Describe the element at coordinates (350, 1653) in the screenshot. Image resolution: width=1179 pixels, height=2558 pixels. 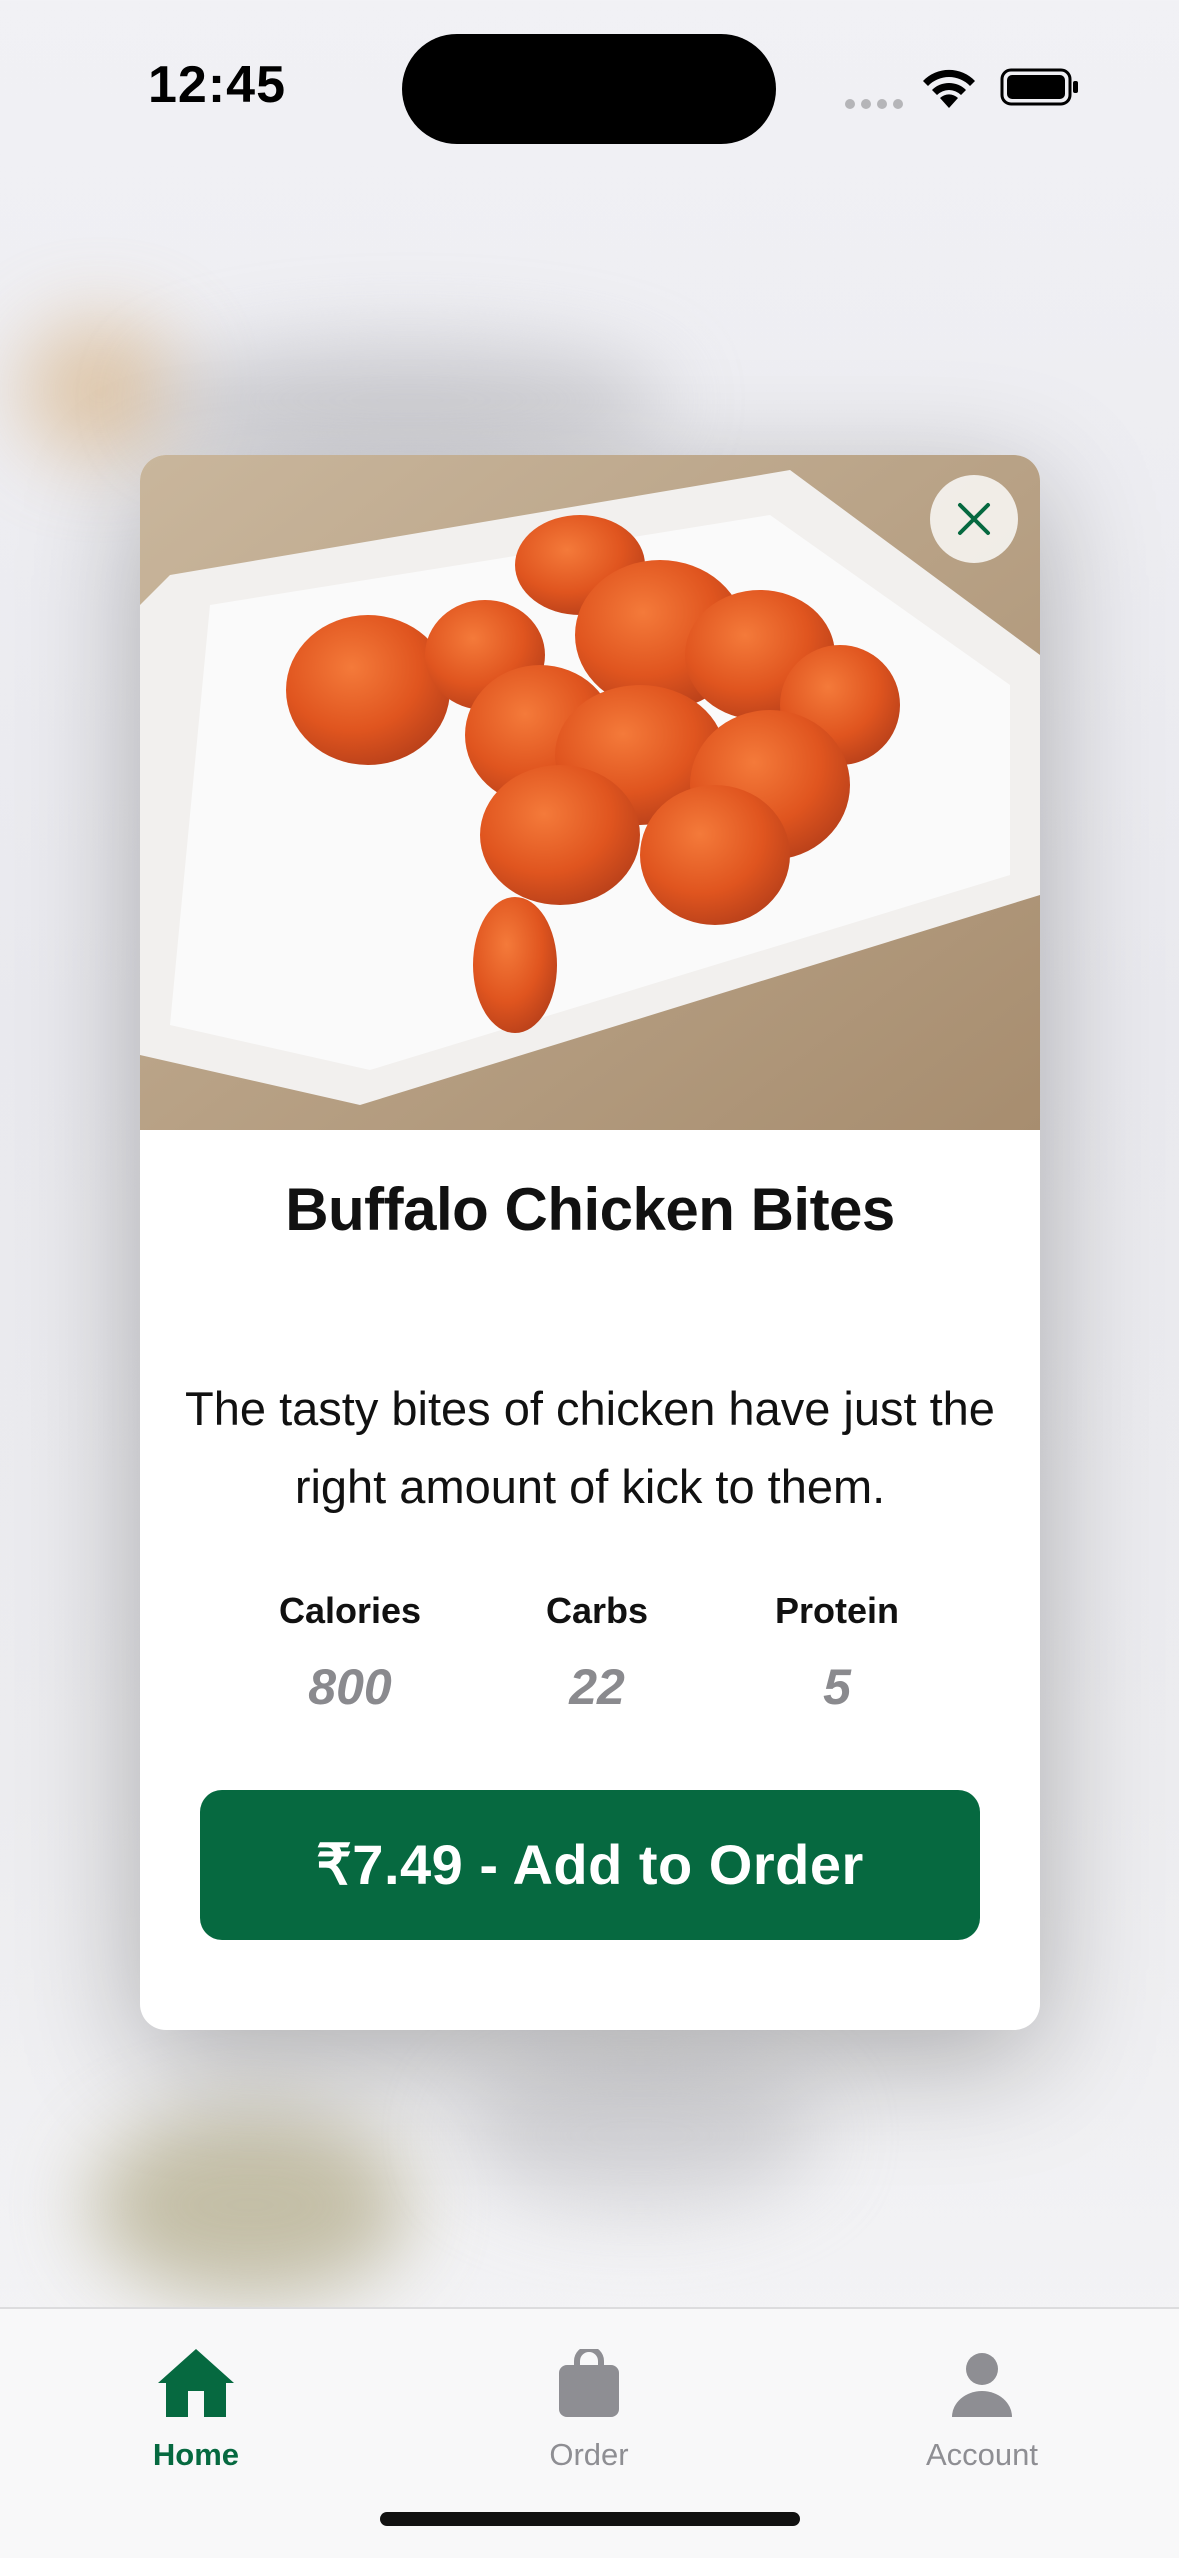
I see `nutrition-calories: Calories 800` at that location.